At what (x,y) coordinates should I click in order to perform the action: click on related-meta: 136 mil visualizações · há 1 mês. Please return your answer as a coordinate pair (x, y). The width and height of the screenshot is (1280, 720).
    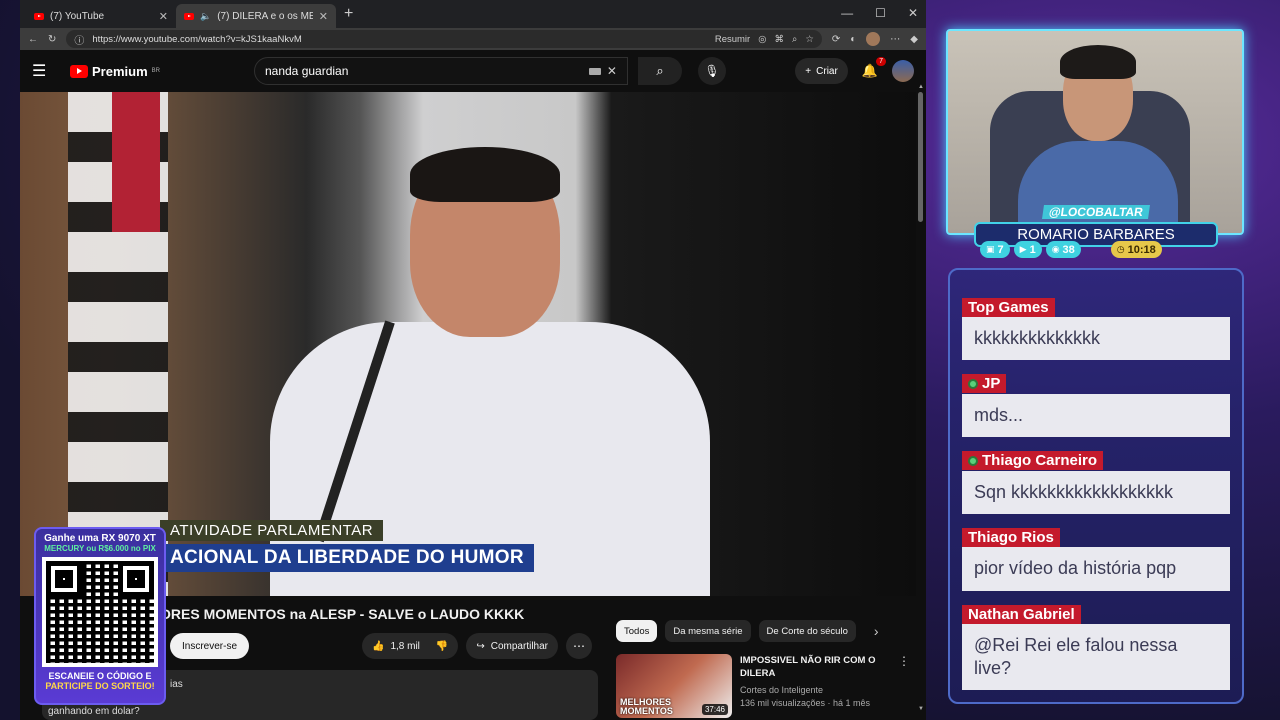
    Looking at the image, I should click on (805, 702).